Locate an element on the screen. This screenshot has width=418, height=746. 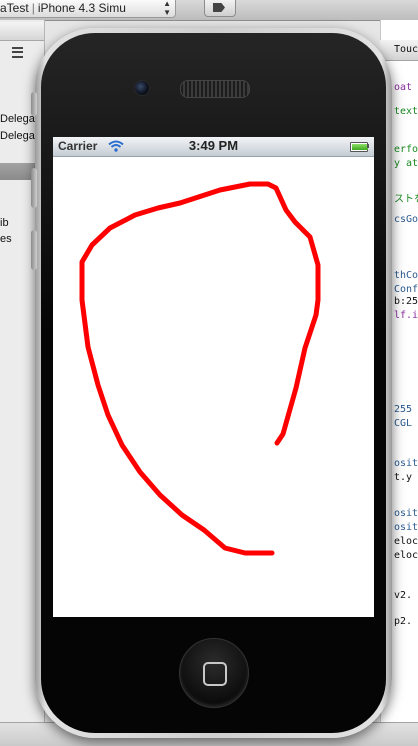
battery-fill is located at coordinates (360, 147).